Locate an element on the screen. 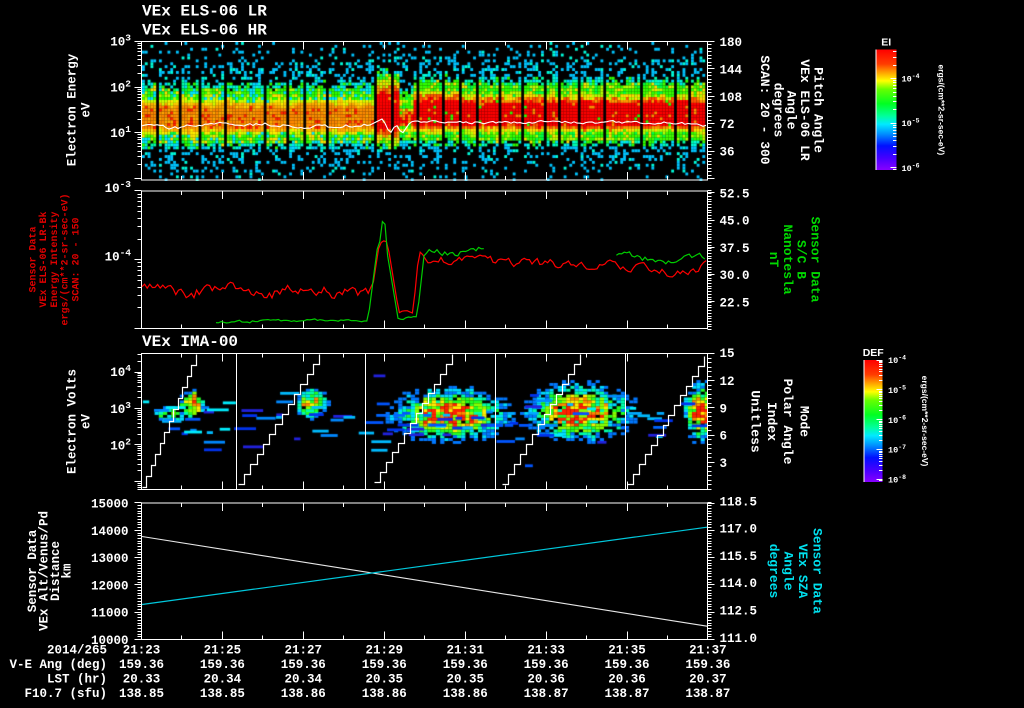 The image size is (1024, 708). svg-text: 21:27 is located at coordinates (304, 650).